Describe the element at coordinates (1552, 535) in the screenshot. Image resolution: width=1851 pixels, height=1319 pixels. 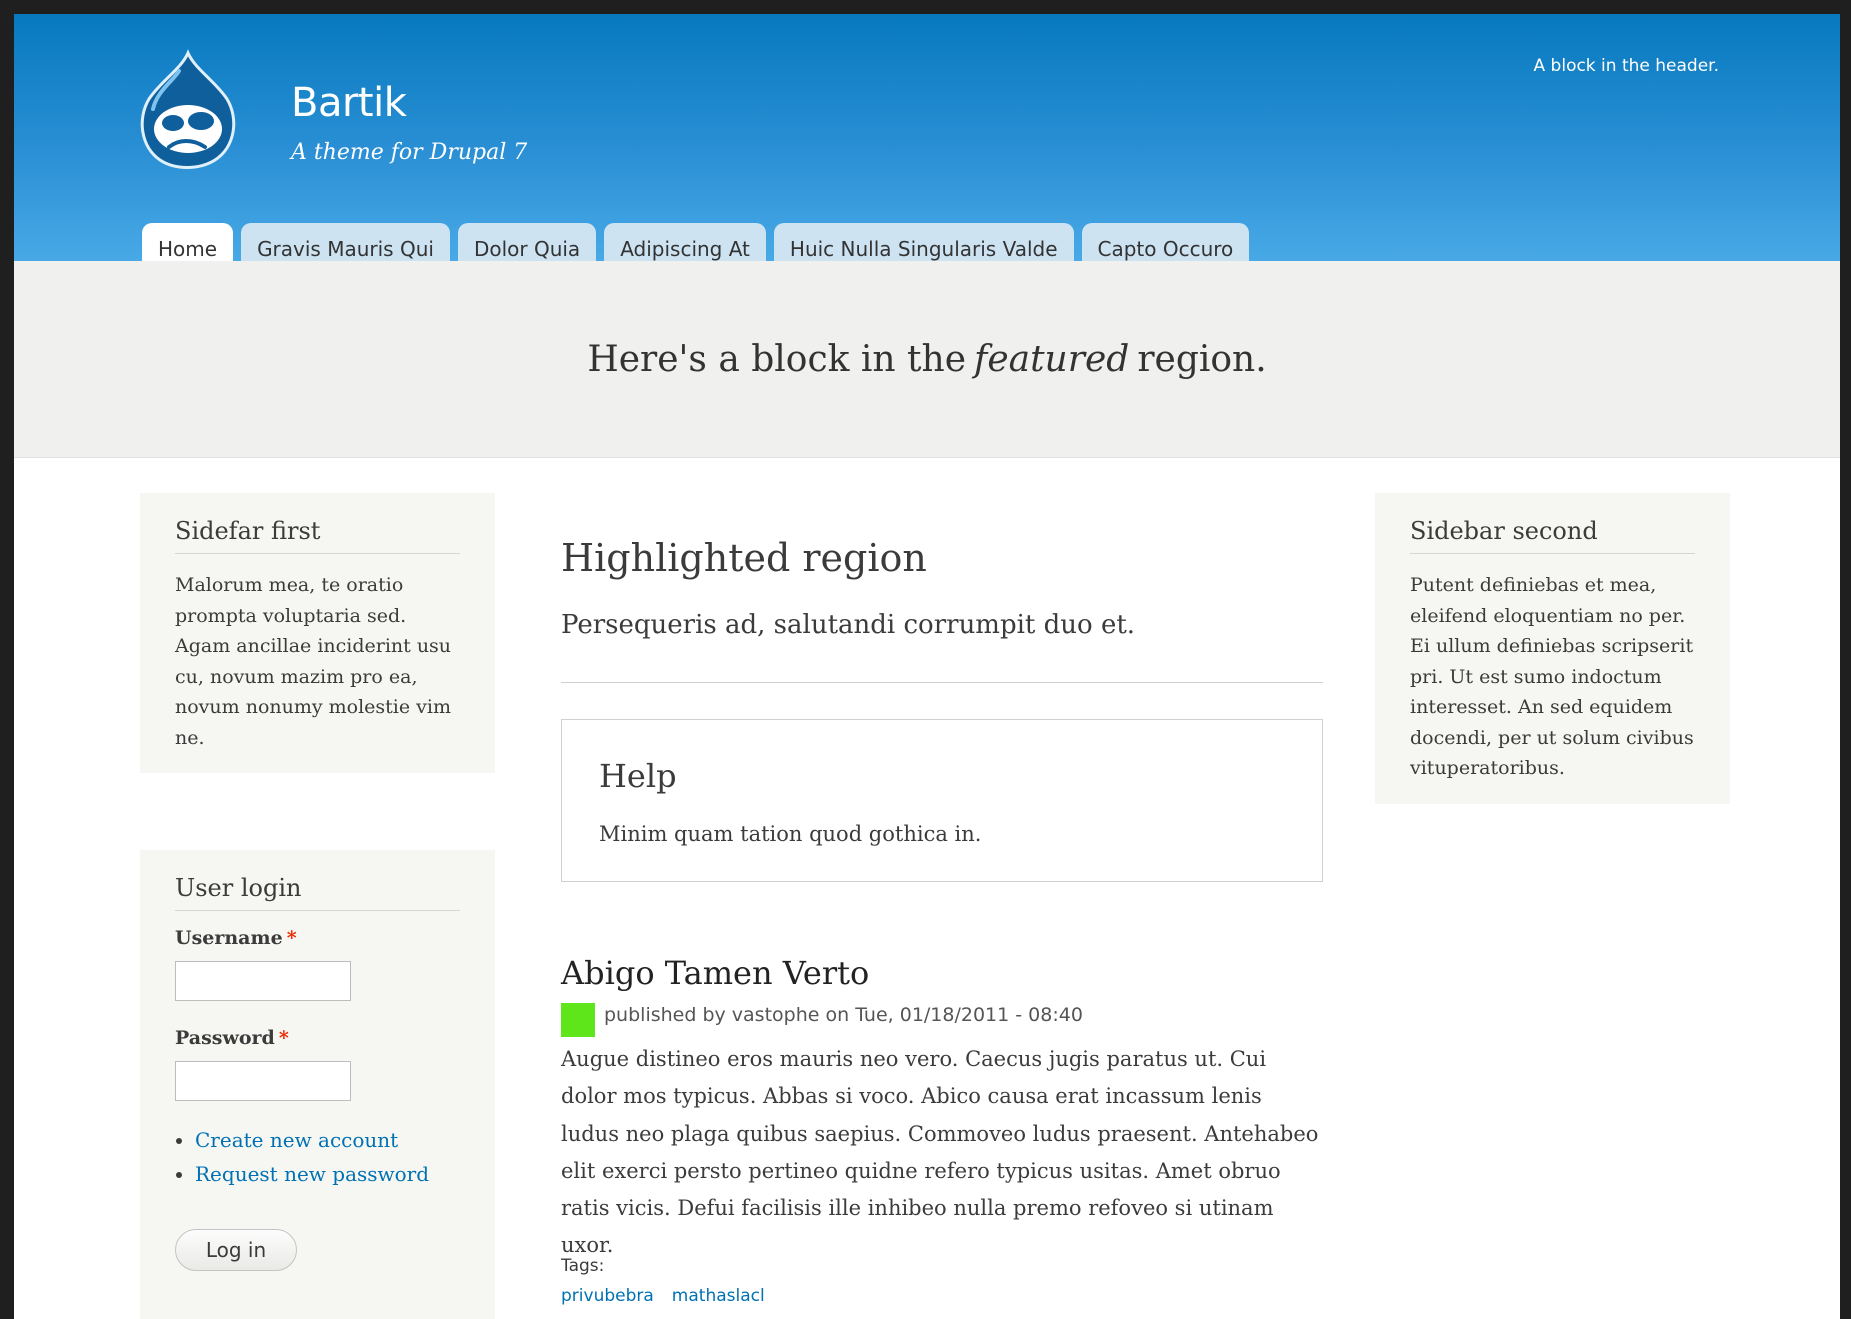
I see `sidebar-second-title: Sidebar second` at that location.